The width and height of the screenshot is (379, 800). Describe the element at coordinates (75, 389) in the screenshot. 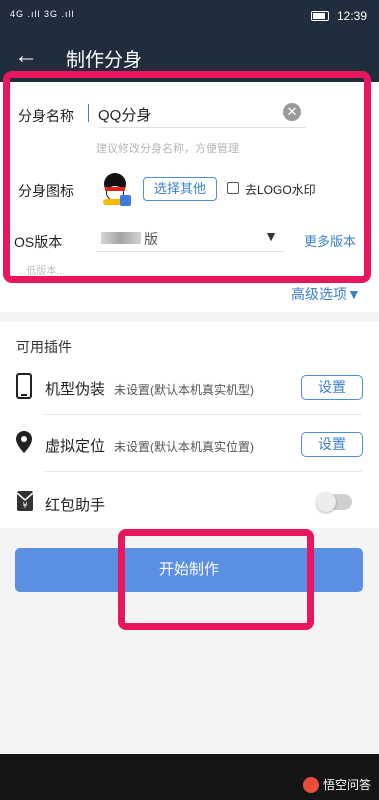

I see `device-disguise-name: 机型伪装` at that location.